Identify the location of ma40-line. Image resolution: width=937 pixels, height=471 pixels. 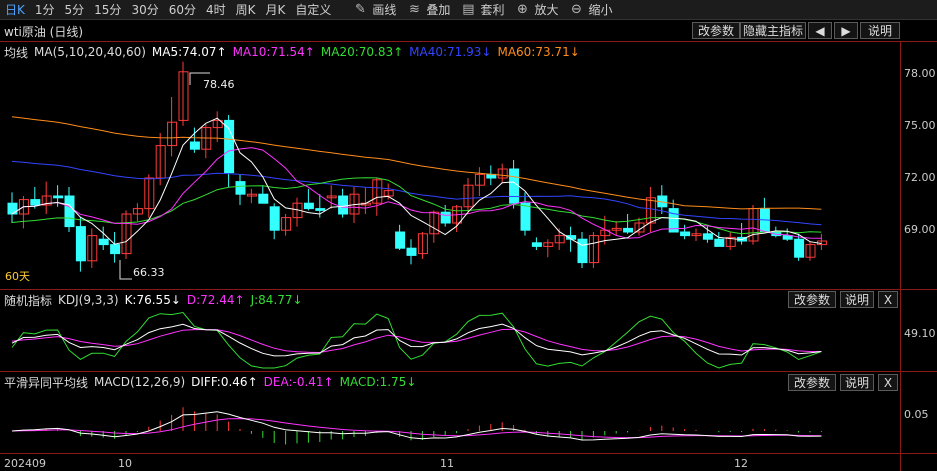
(416, 193).